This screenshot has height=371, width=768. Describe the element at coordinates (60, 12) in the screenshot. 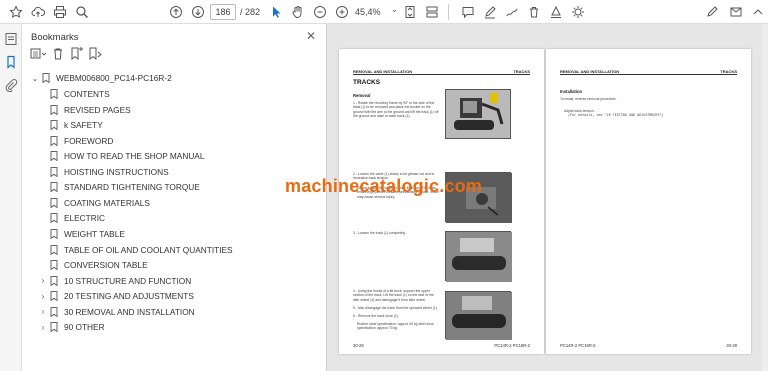

I see `print-icon` at that location.